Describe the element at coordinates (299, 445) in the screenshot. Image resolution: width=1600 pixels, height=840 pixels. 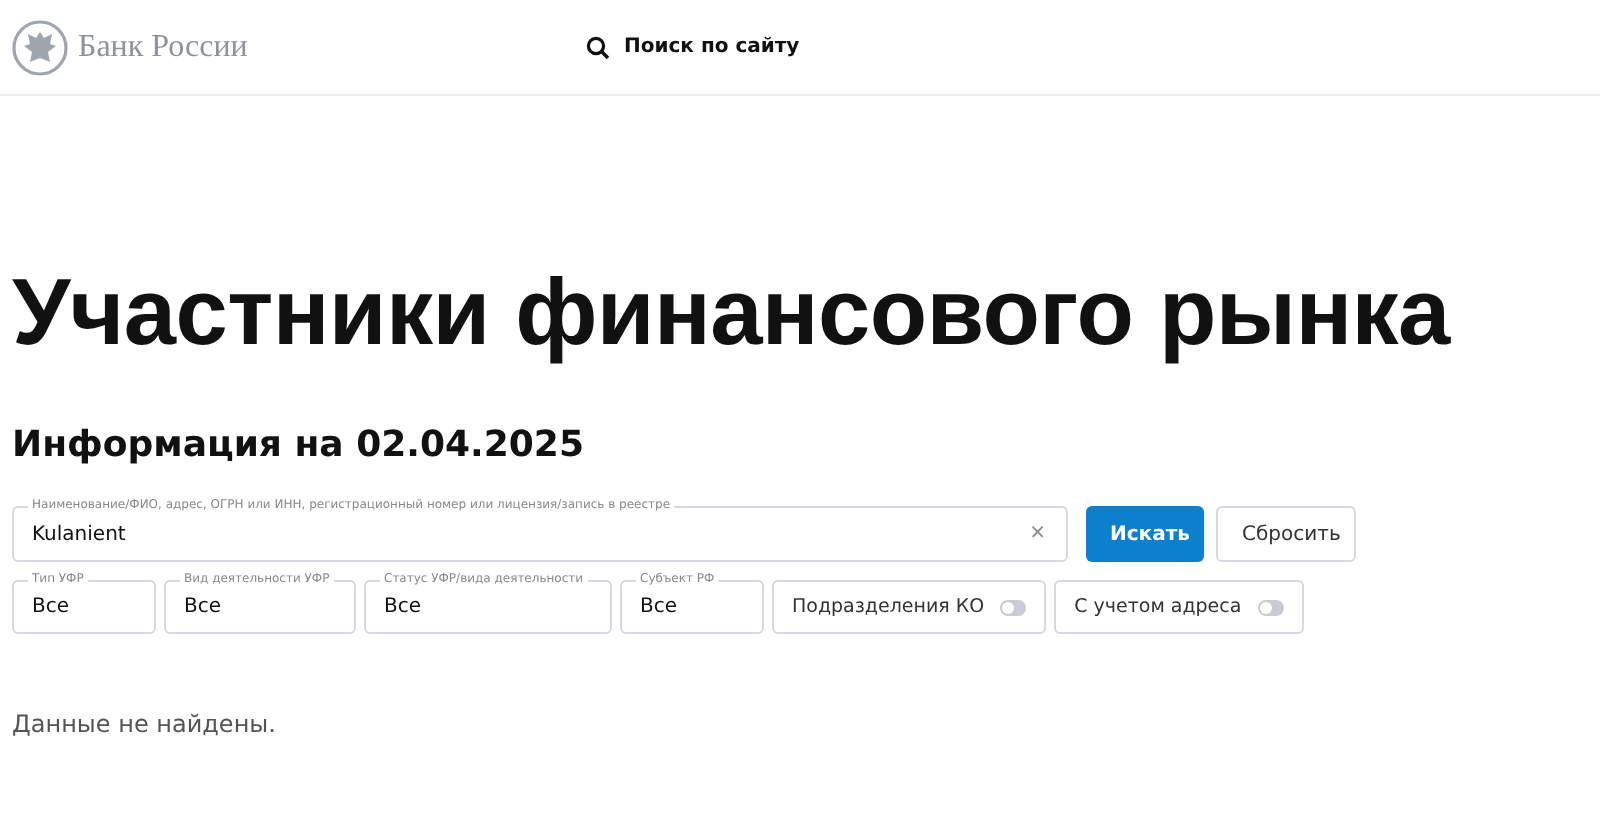
I see `info-date-heading: Информация на 02.04.2025` at that location.